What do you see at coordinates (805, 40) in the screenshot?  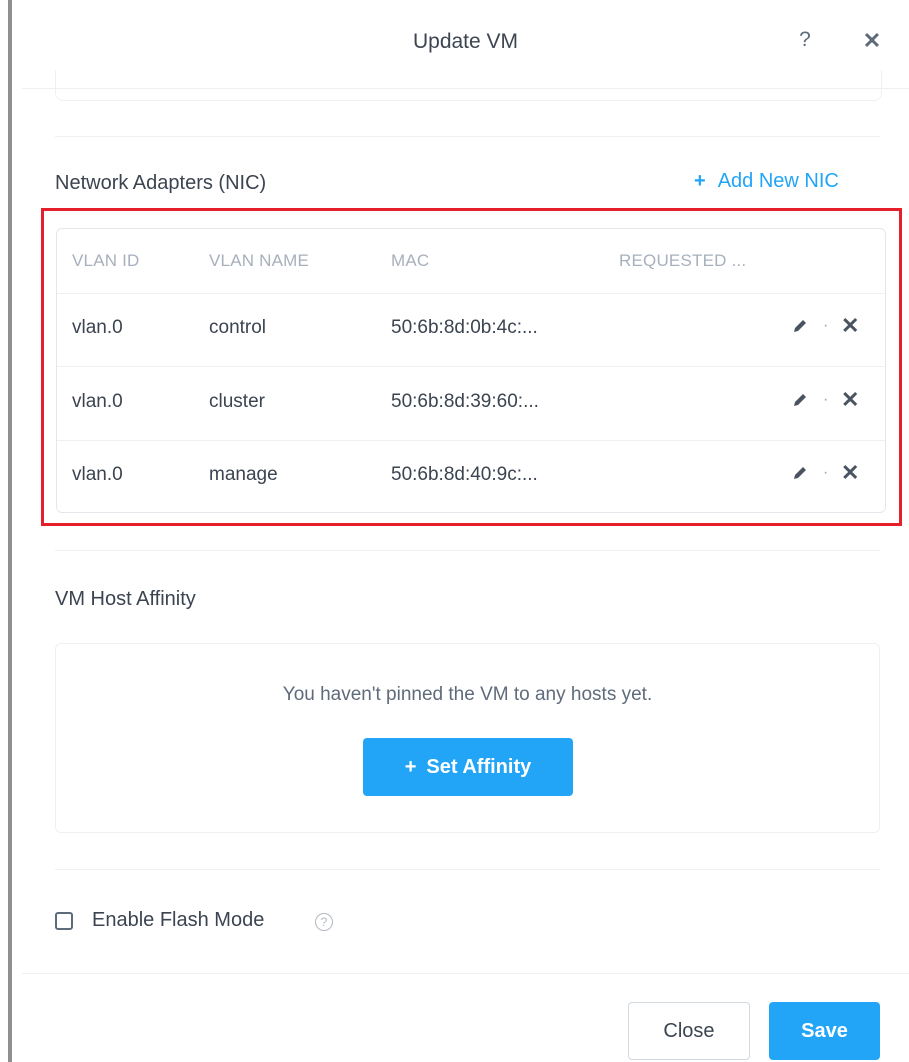 I see `help-icon: ?` at bounding box center [805, 40].